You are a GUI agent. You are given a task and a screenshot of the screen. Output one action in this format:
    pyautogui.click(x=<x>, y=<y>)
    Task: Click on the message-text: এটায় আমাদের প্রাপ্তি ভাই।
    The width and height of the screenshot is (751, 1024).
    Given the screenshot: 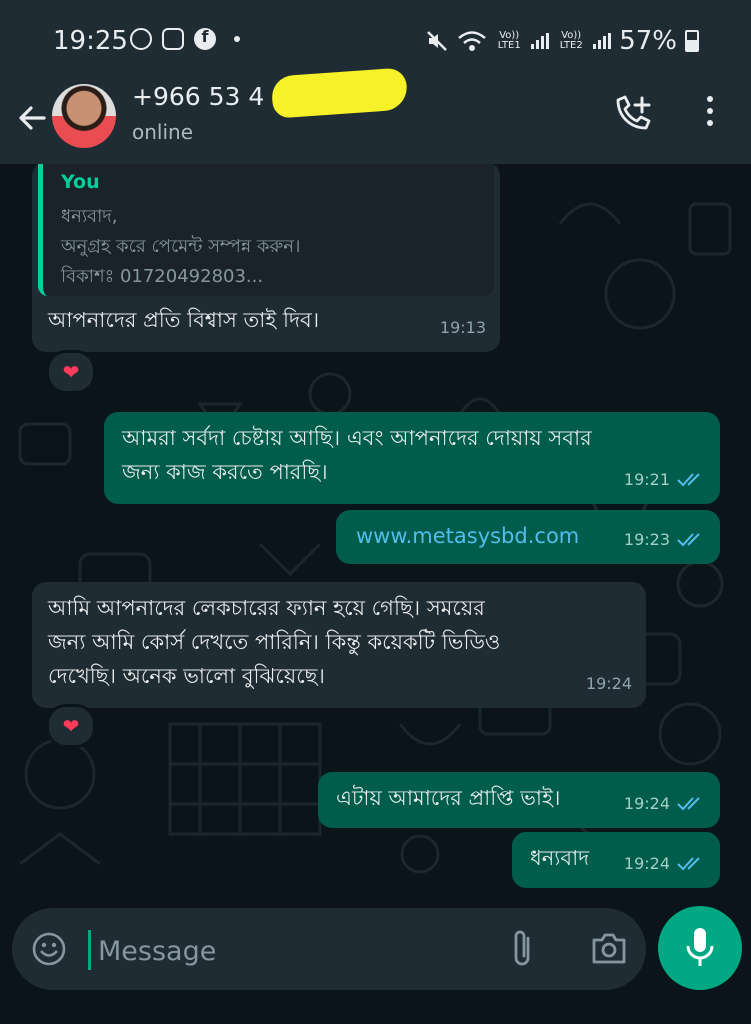 What is the action you would take?
    pyautogui.click(x=448, y=798)
    